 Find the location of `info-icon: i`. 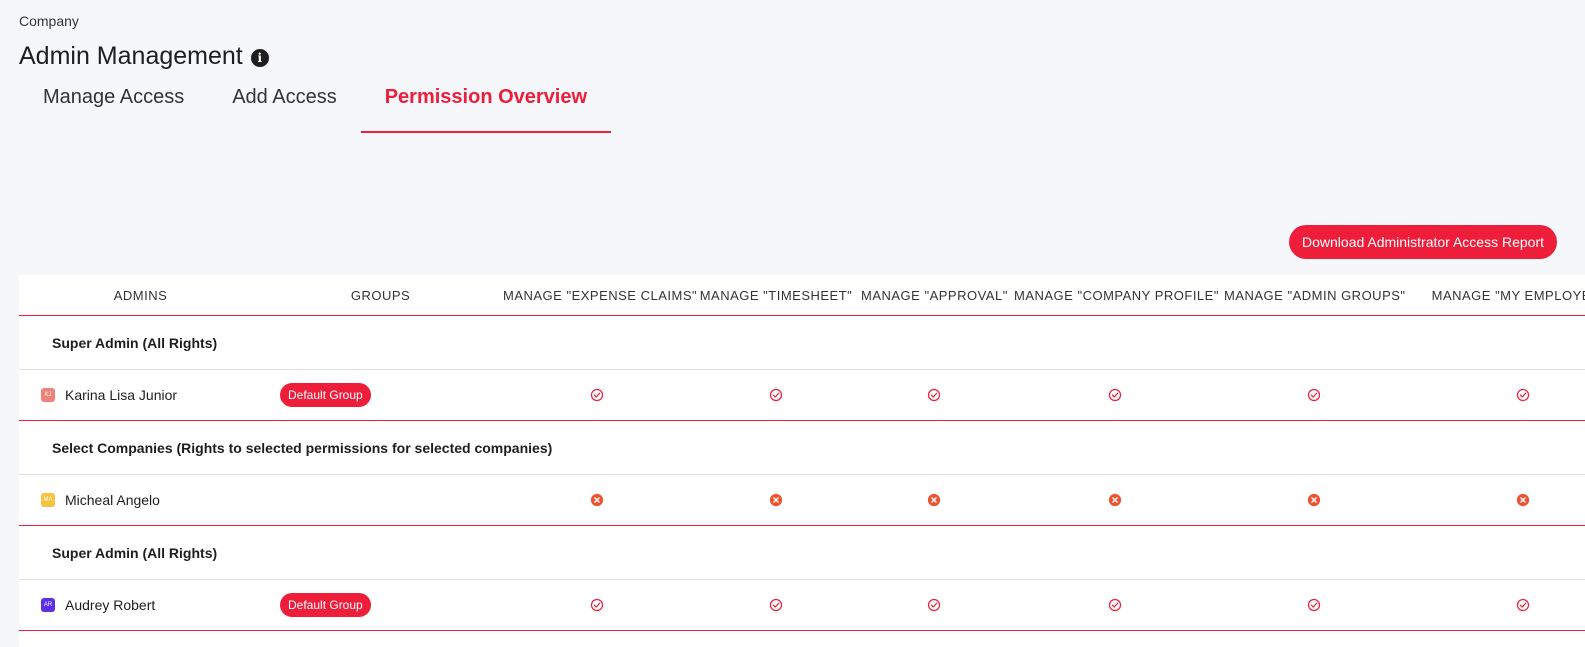

info-icon: i is located at coordinates (259, 57).